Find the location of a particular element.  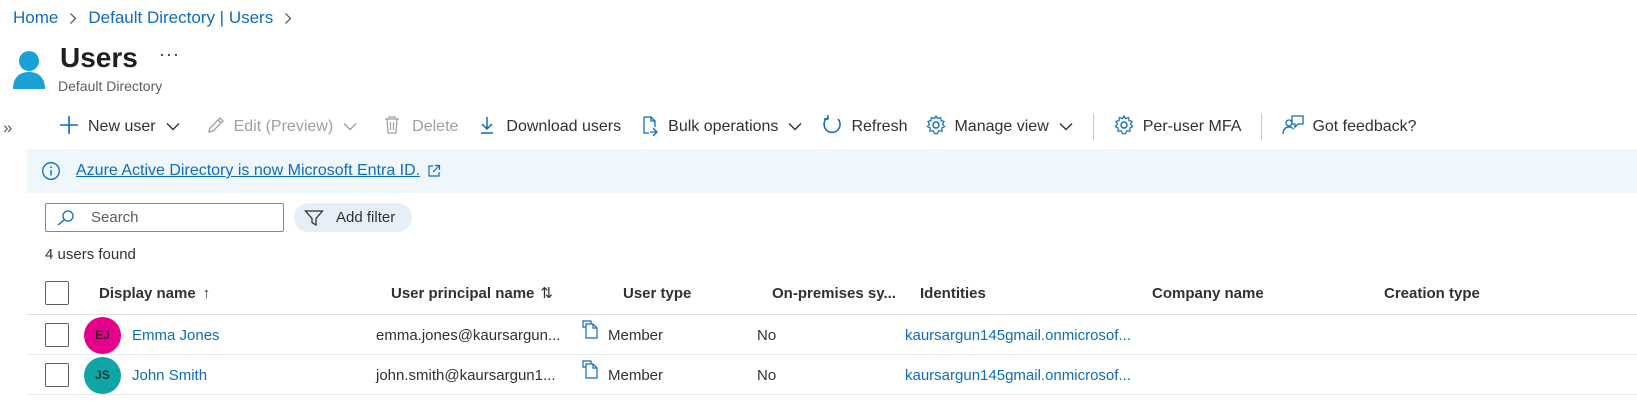

column-display-name: Display name ↑ is located at coordinates (154, 293).